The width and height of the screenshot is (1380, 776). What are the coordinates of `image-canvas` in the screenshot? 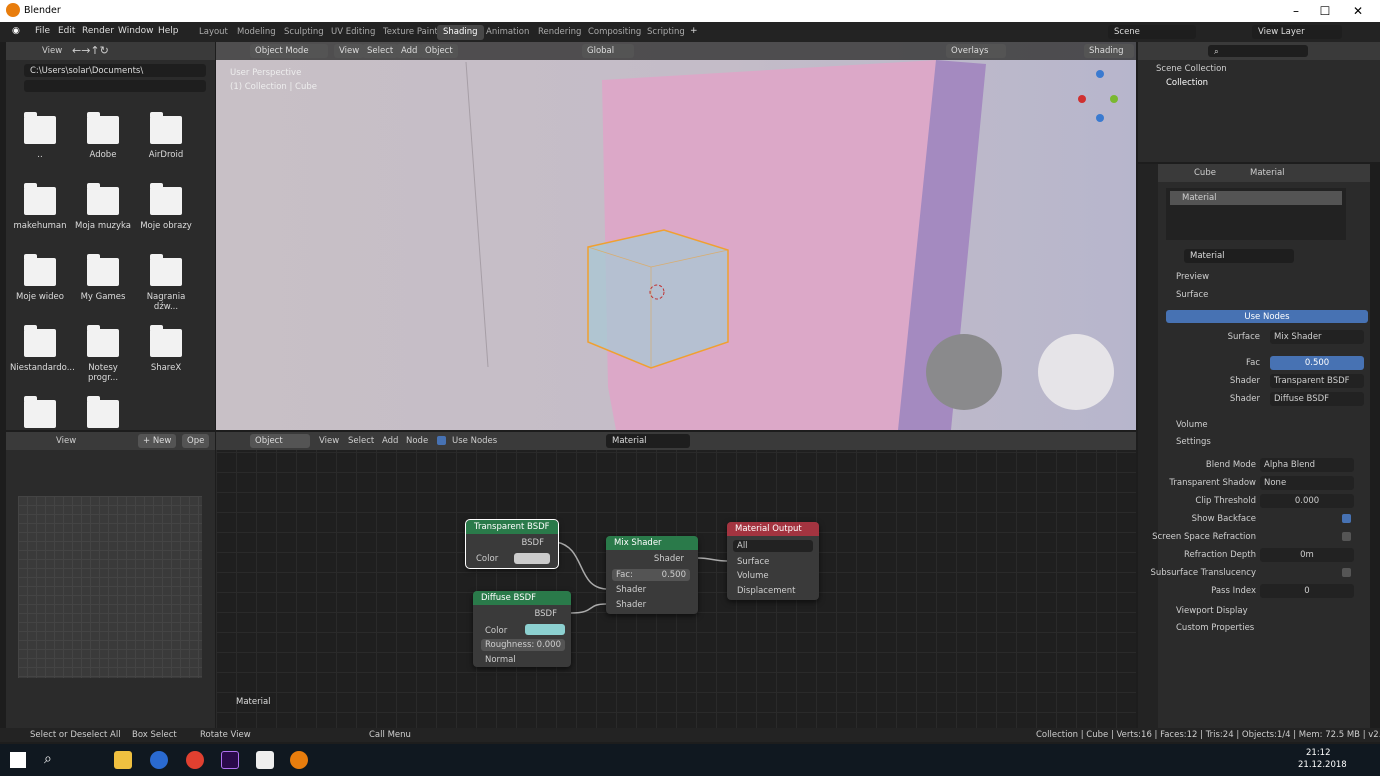 It's located at (110, 587).